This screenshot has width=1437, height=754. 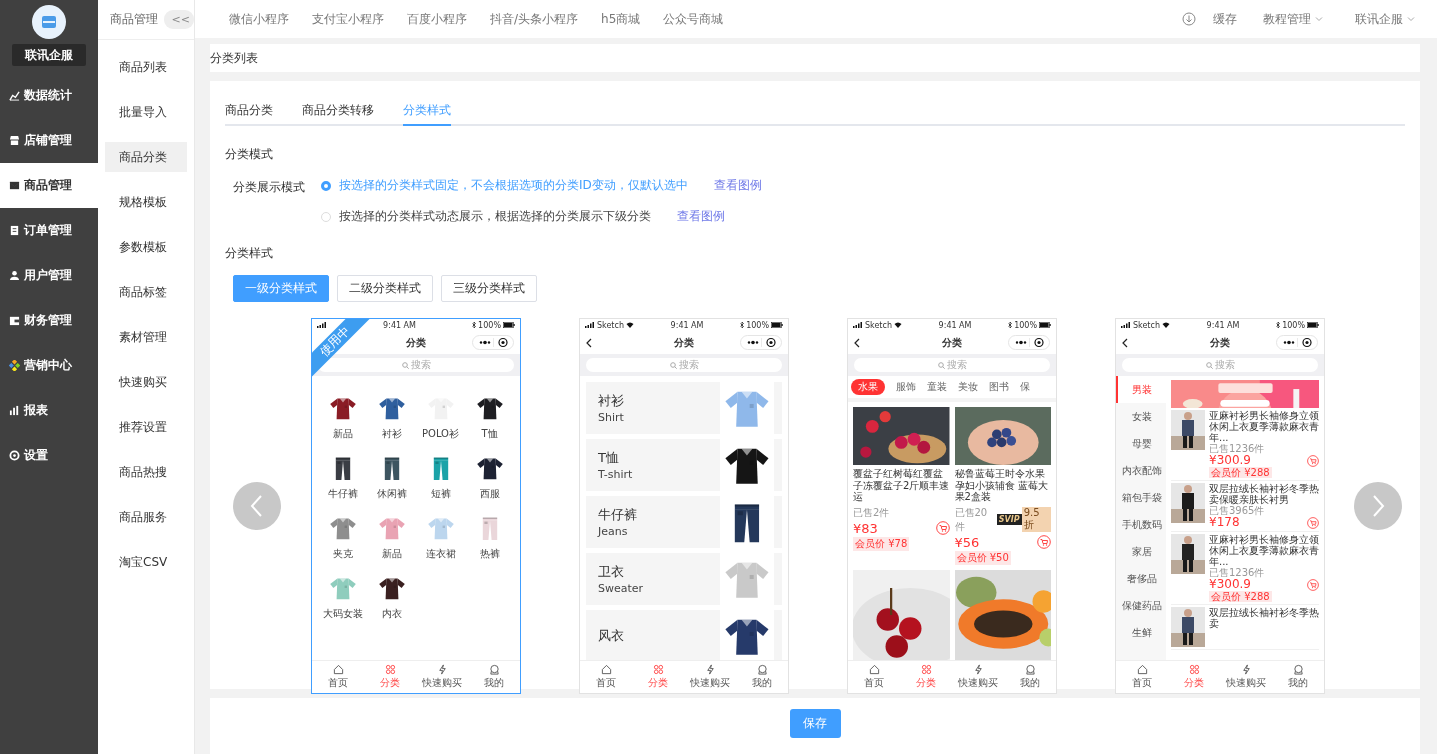 What do you see at coordinates (338, 114) in the screenshot?
I see `tab: 商品分类转移` at bounding box center [338, 114].